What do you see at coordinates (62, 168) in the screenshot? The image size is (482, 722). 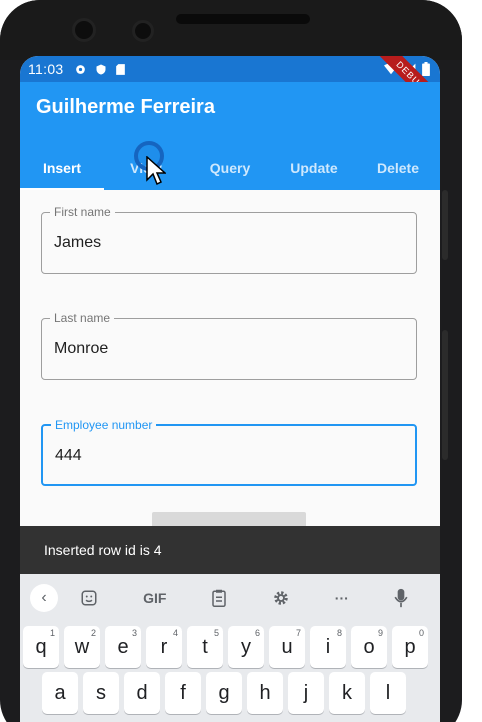 I see `tab-insert: Insert` at bounding box center [62, 168].